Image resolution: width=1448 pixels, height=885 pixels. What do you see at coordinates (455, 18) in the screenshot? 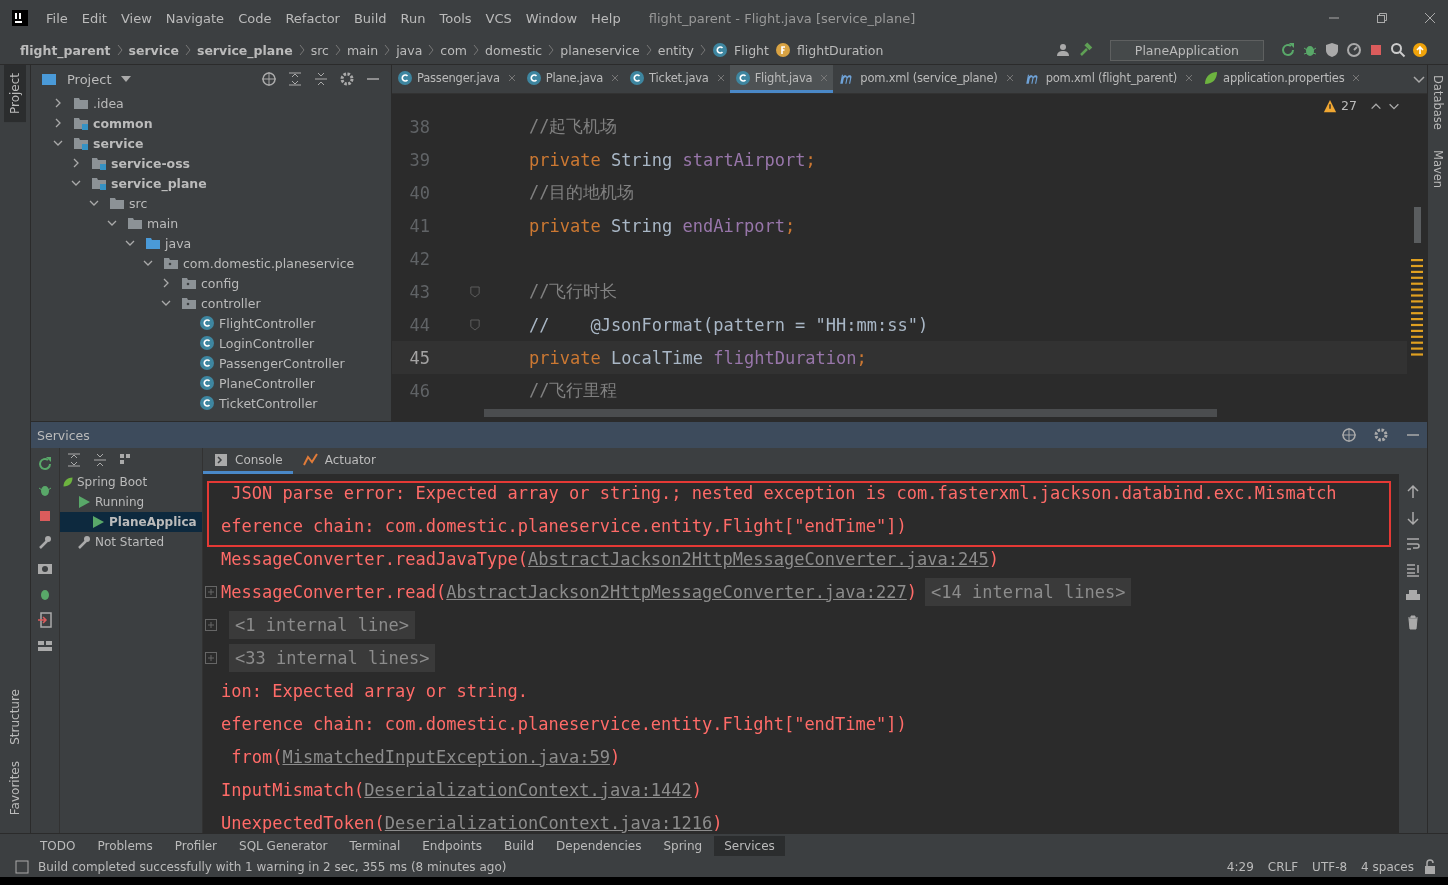
I see `menu-item: Tools` at bounding box center [455, 18].